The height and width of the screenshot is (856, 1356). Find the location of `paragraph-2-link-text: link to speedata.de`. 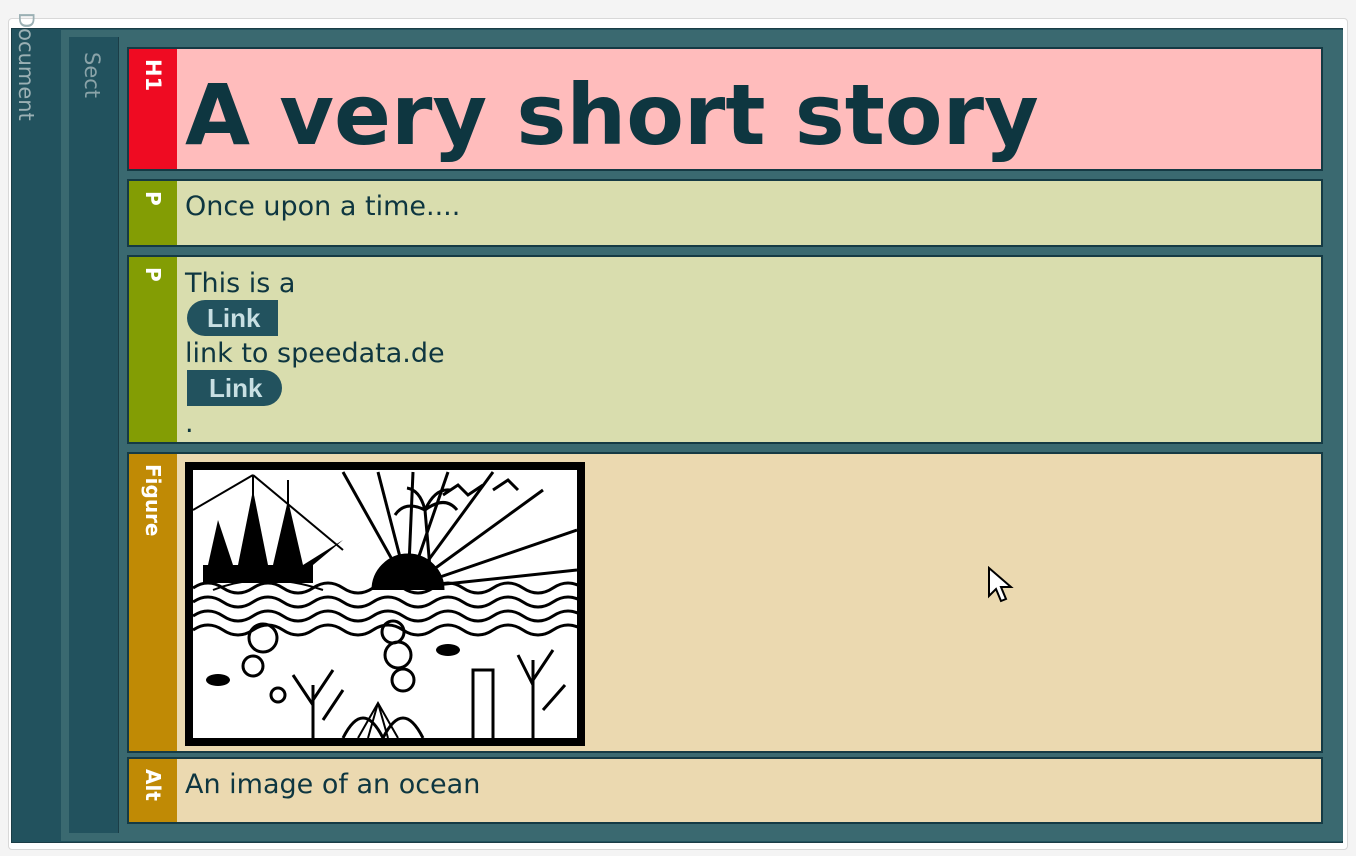

paragraph-2-link-text: link to speedata.de is located at coordinates (750, 353).